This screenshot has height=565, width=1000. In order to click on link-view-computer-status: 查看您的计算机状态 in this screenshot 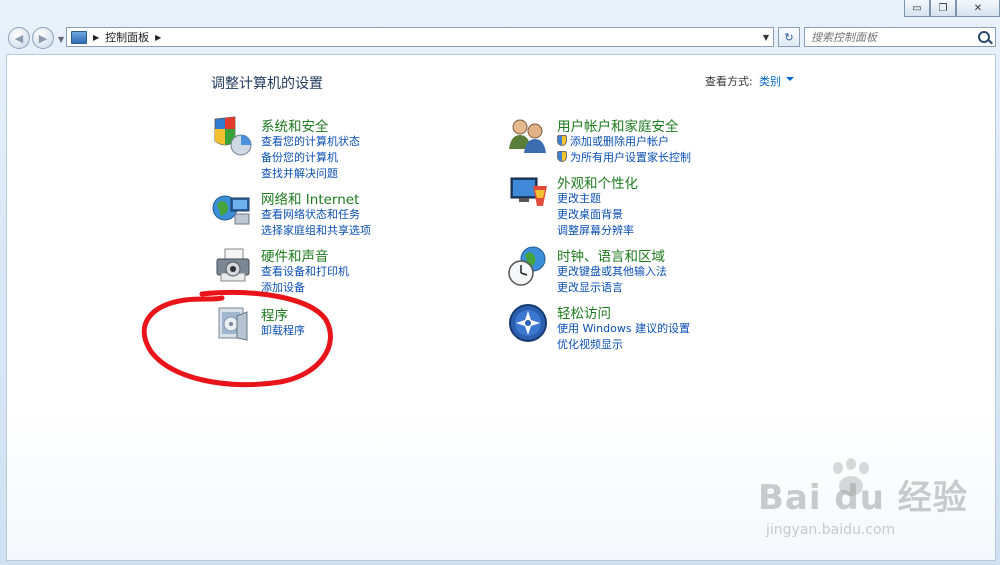, I will do `click(310, 141)`.